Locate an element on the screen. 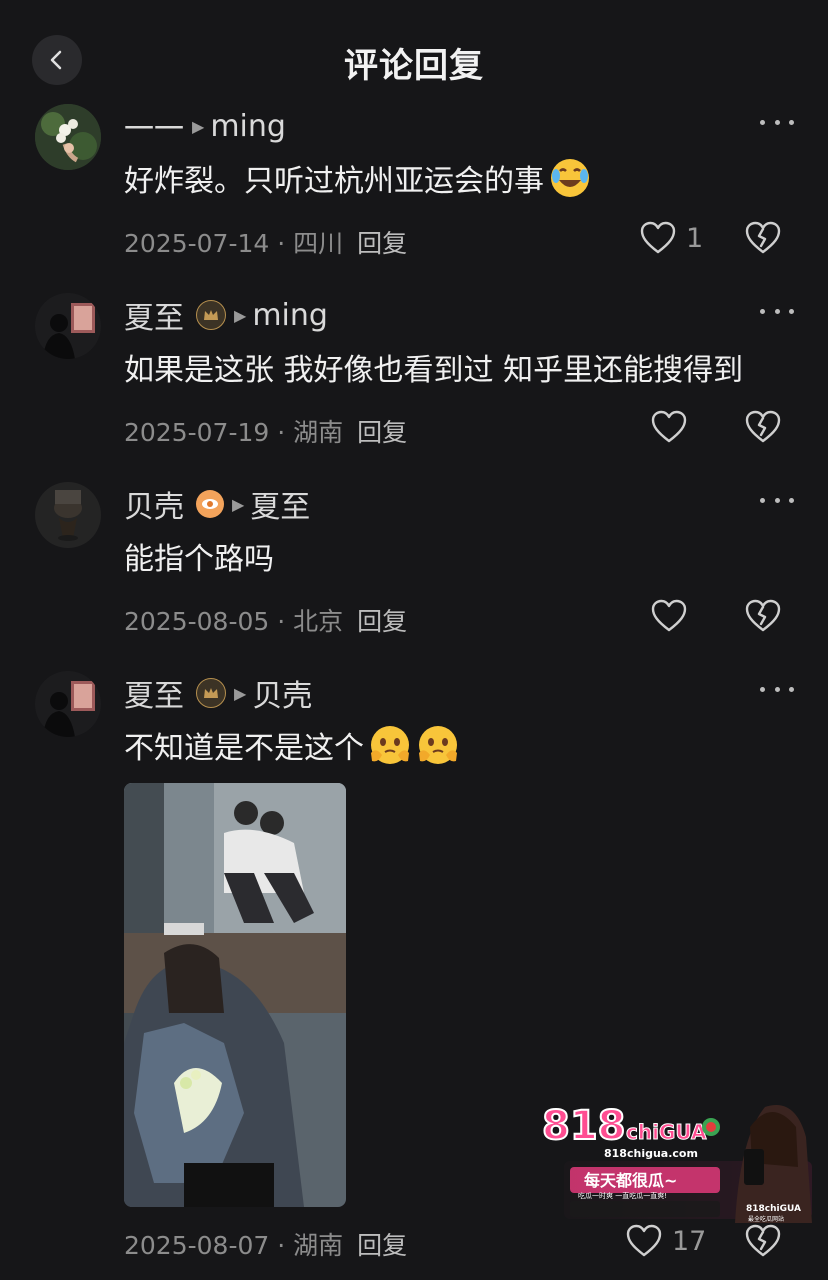  comment-header: 夏至 ▶ 贝壳 is located at coordinates (218, 693).